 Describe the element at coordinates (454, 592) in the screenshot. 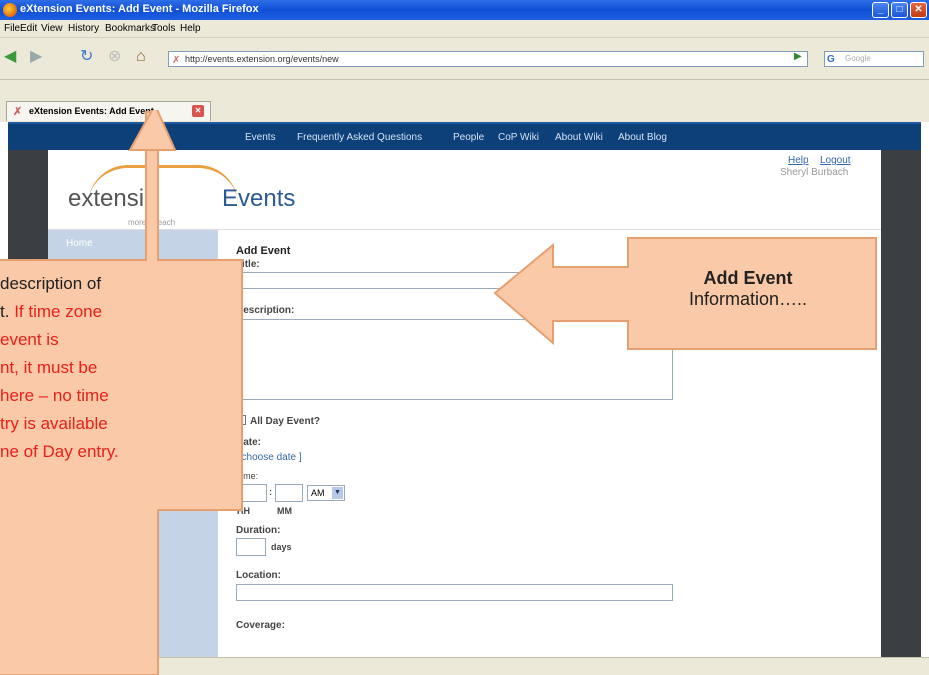

I see `location-input` at that location.